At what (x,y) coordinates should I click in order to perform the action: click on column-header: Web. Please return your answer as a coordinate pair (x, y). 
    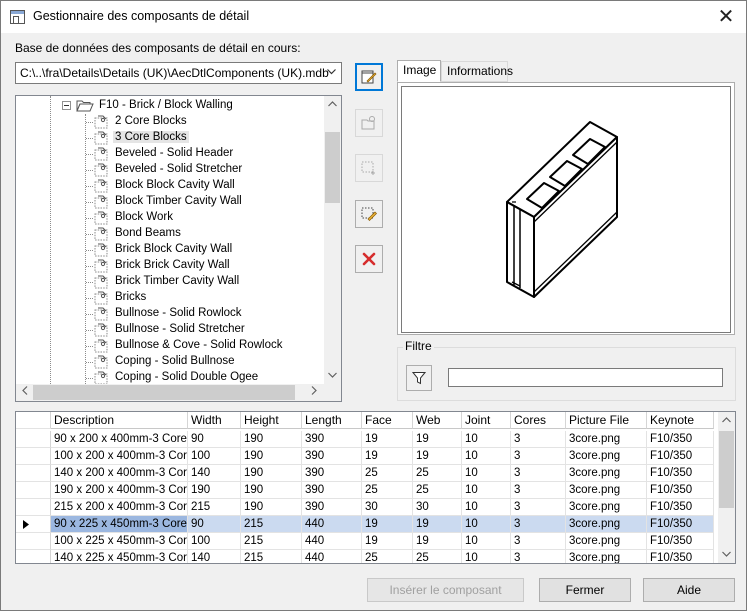
    Looking at the image, I should click on (437, 420).